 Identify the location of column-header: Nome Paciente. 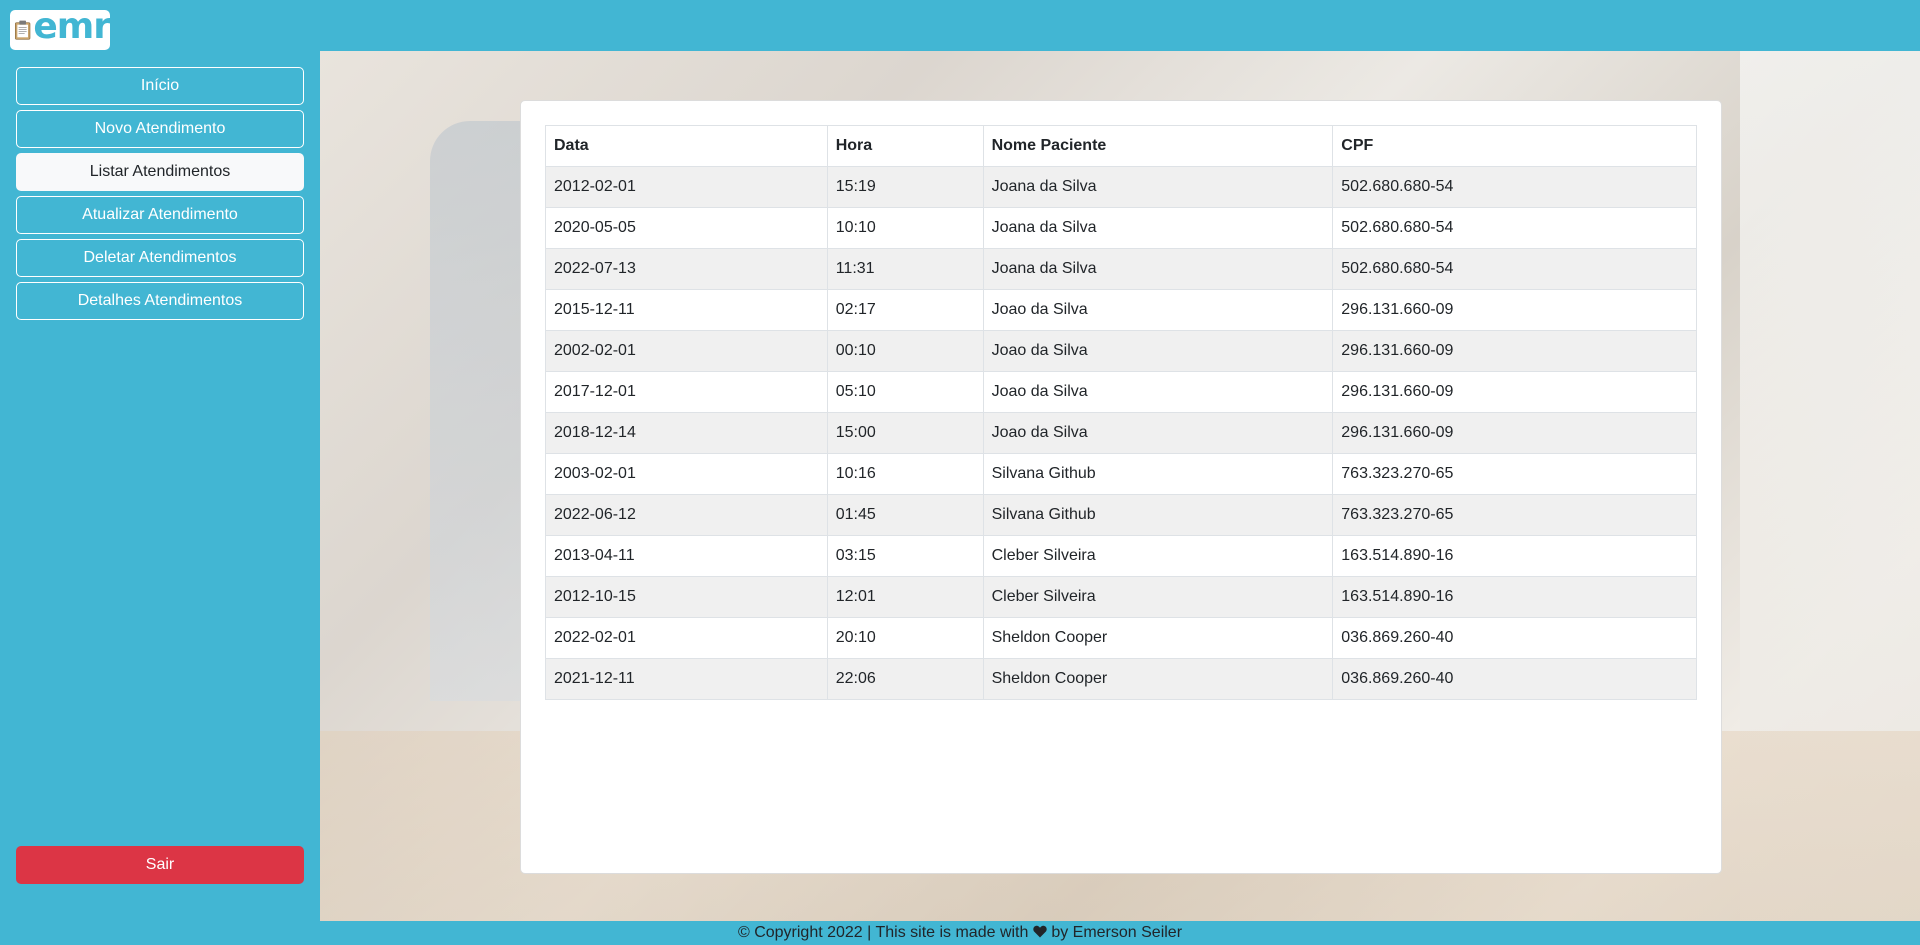
(1158, 146).